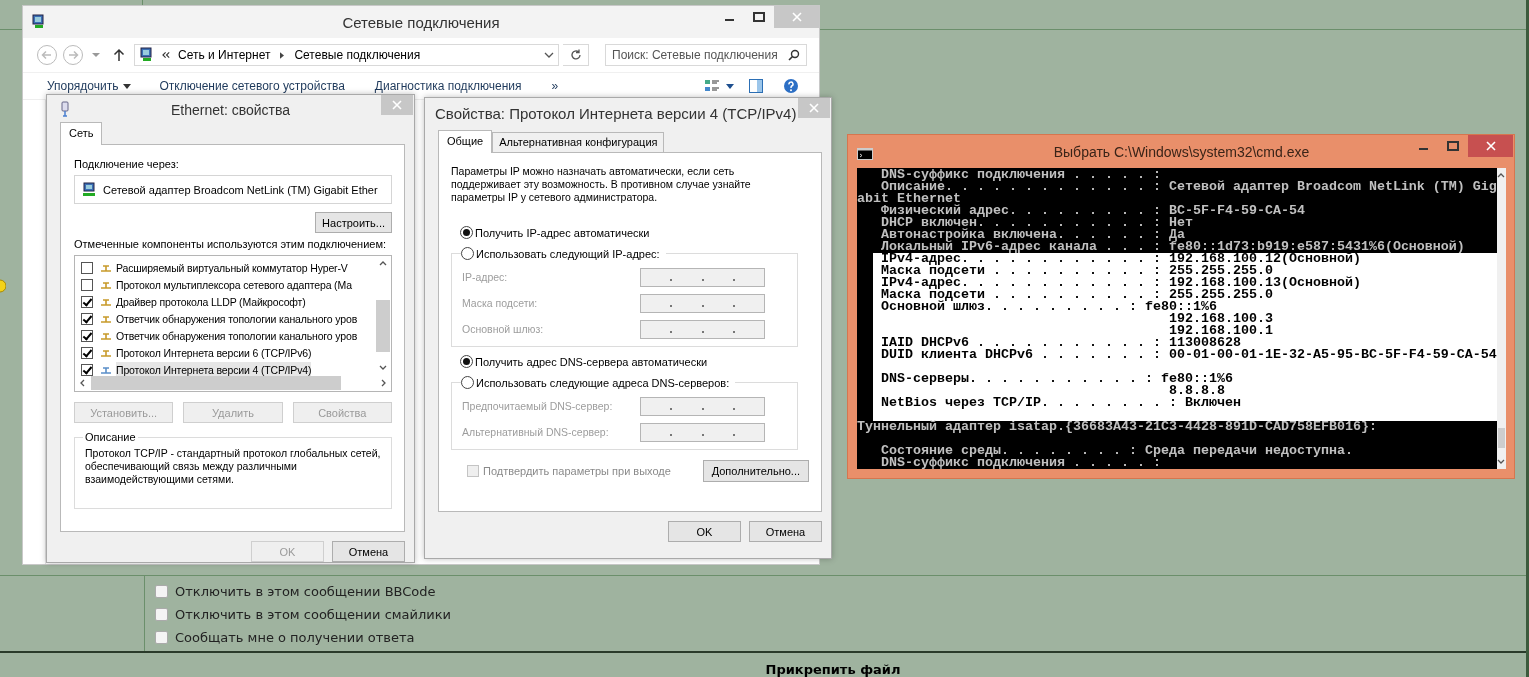  I want to click on up-arrow-icon, so click(119, 55).